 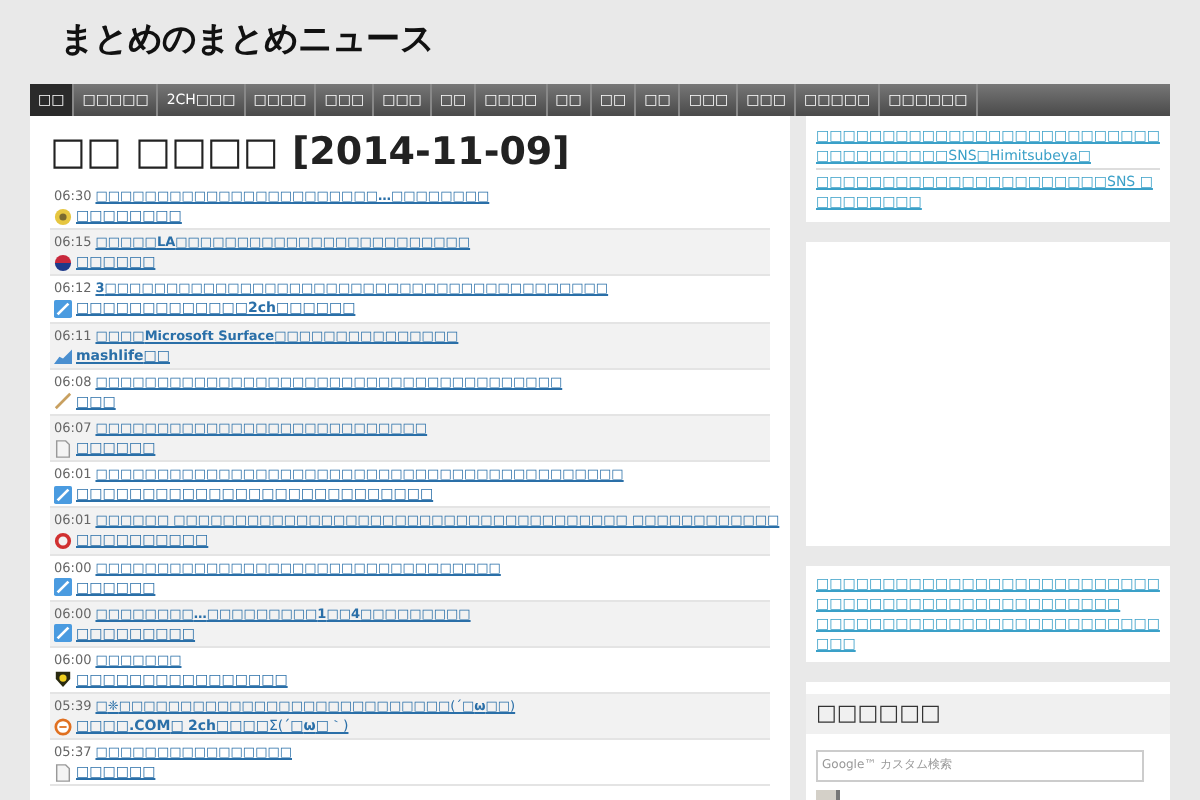 I want to click on circle-icon, so click(x=63, y=726).